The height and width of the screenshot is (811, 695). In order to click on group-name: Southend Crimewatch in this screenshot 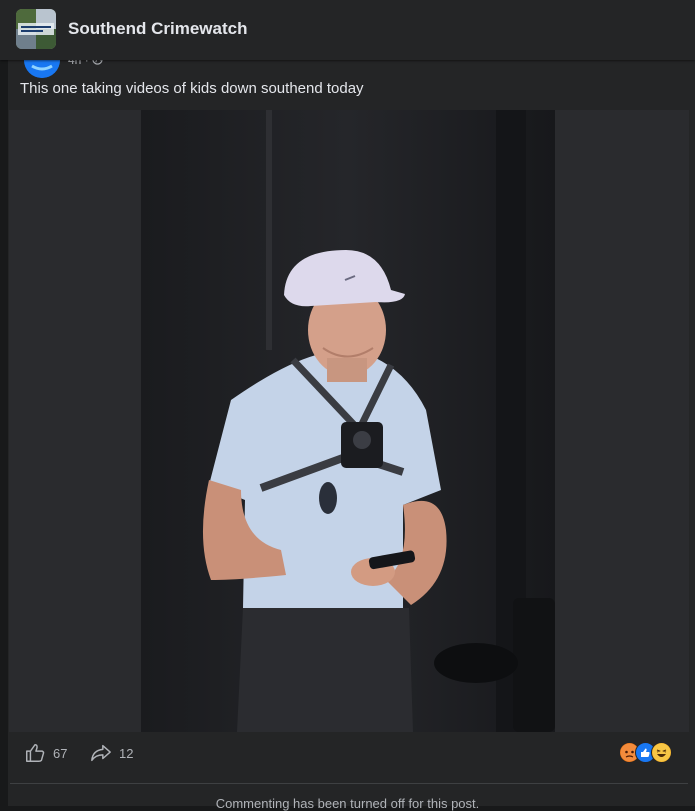, I will do `click(157, 29)`.